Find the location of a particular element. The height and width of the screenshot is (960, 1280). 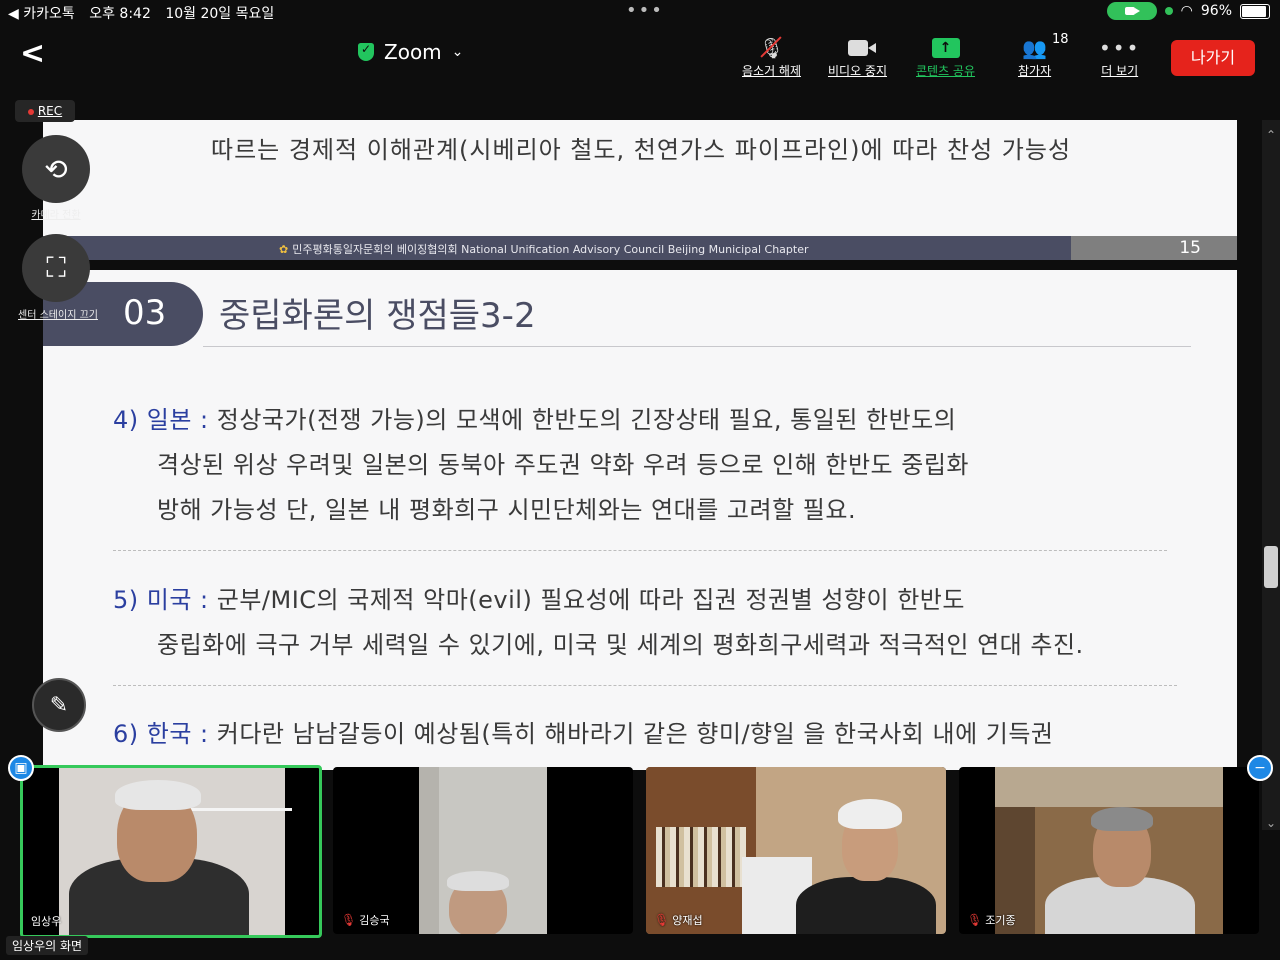

more-button: ••• 더 보기 is located at coordinates (1119, 57).